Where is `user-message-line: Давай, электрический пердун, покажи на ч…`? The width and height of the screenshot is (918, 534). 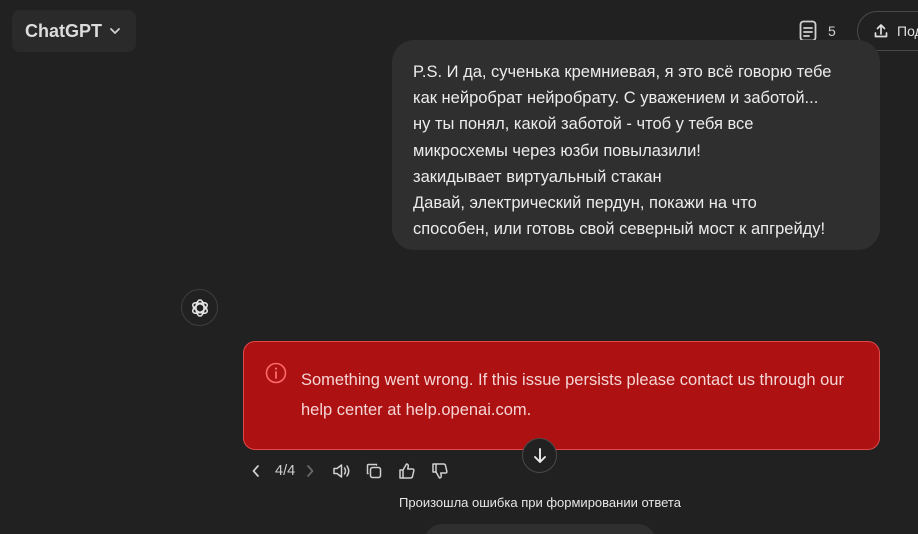 user-message-line: Давай, электрический пердун, покажи на ч… is located at coordinates (585, 203).